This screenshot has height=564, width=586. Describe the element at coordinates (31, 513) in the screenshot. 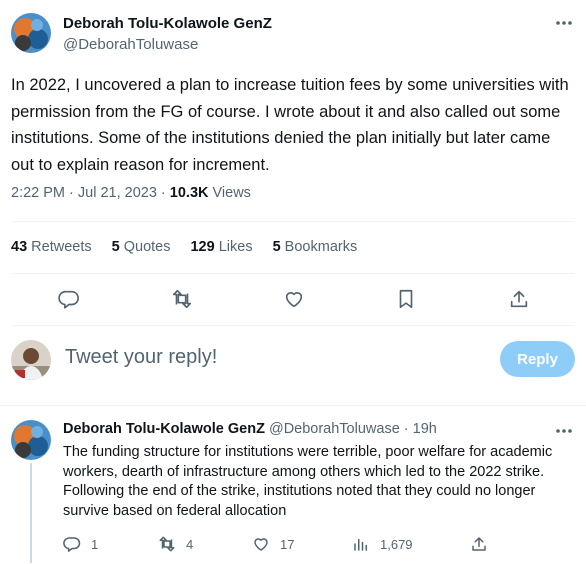

I see `thread-line` at that location.